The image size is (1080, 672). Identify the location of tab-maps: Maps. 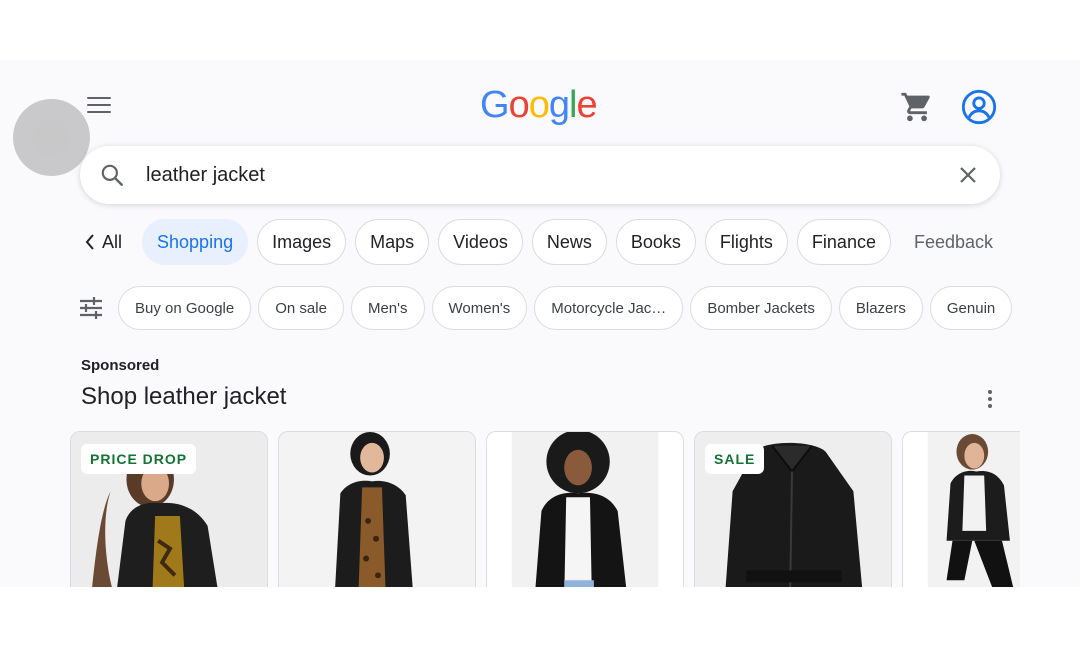
(392, 242).